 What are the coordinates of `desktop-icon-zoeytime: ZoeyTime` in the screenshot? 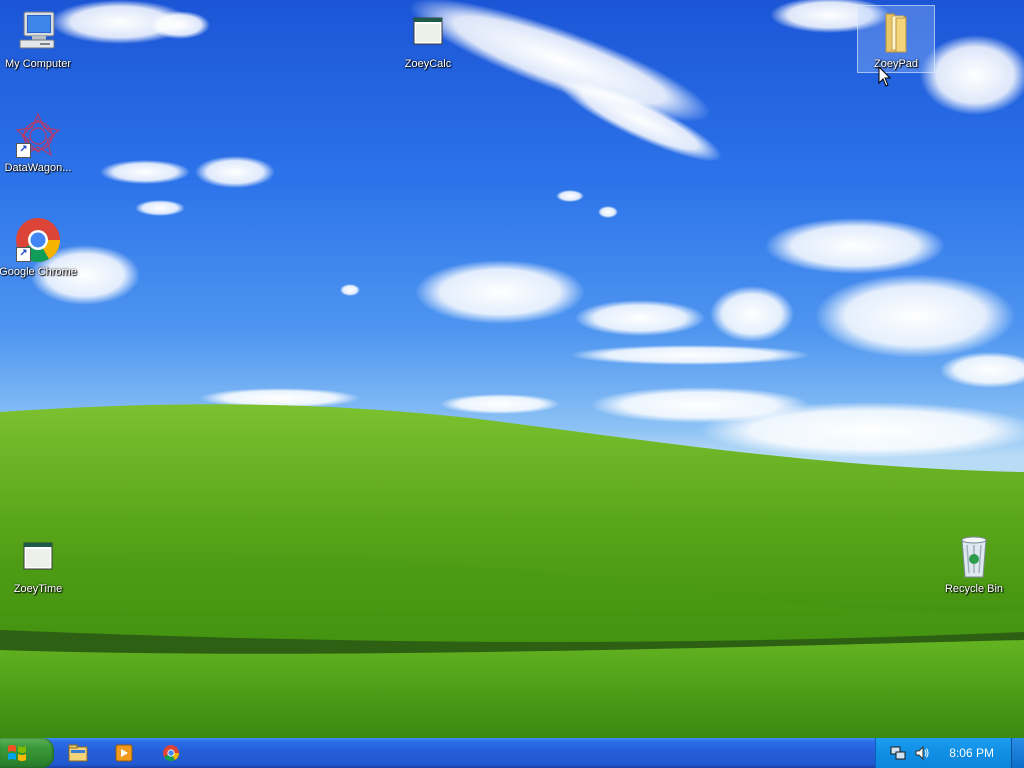 It's located at (39, 564).